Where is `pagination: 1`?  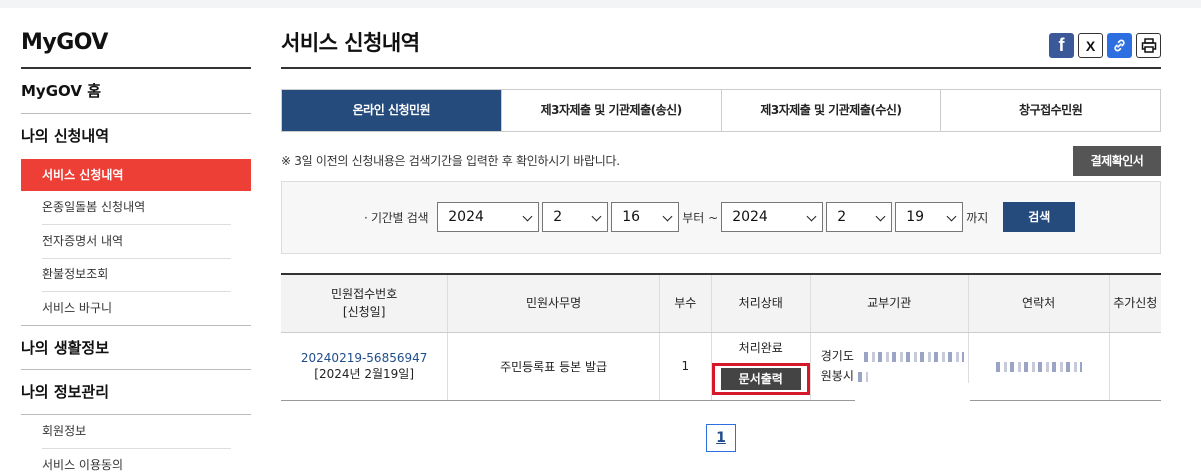 pagination: 1 is located at coordinates (721, 437).